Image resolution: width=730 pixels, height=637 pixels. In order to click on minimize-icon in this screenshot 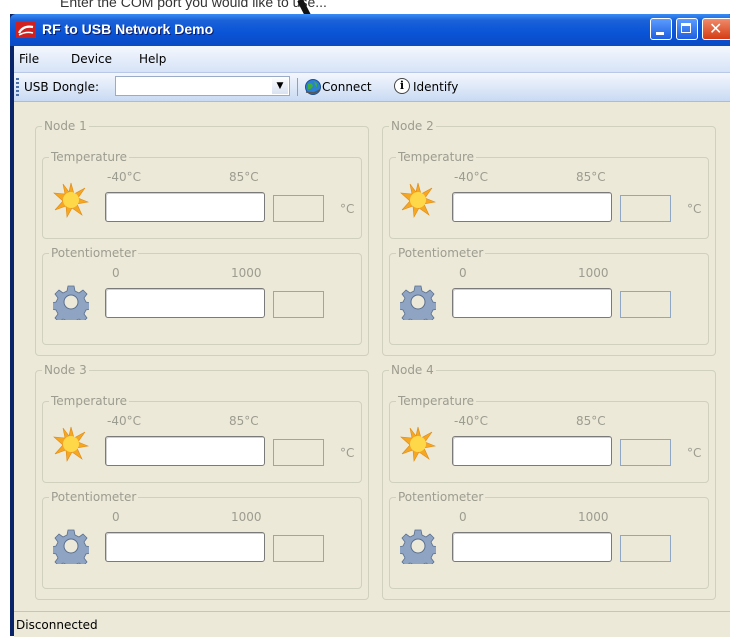, I will do `click(660, 33)`.